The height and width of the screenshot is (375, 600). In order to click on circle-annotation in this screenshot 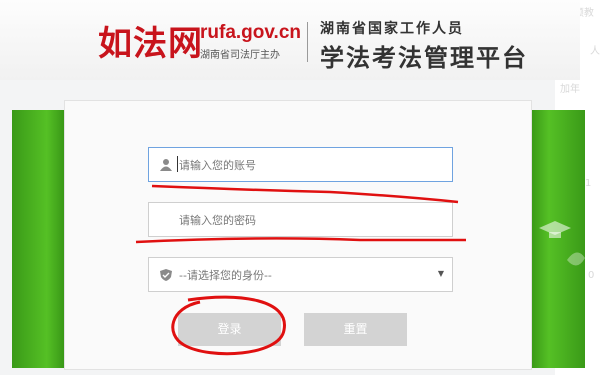, I will do `click(228, 325)`.